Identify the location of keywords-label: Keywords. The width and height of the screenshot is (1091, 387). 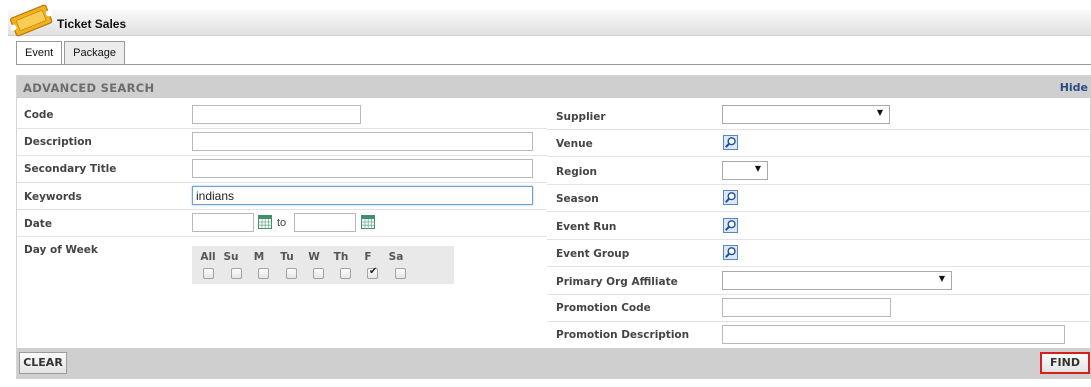
(53, 197).